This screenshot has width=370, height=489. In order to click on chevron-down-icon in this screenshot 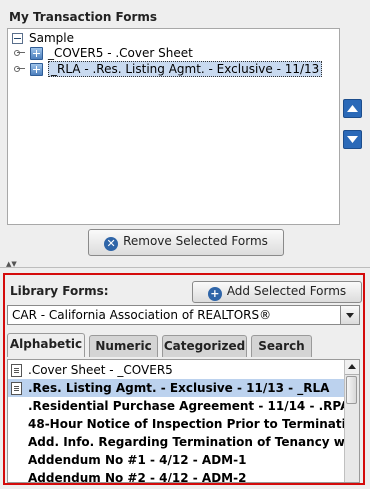, I will do `click(349, 315)`.